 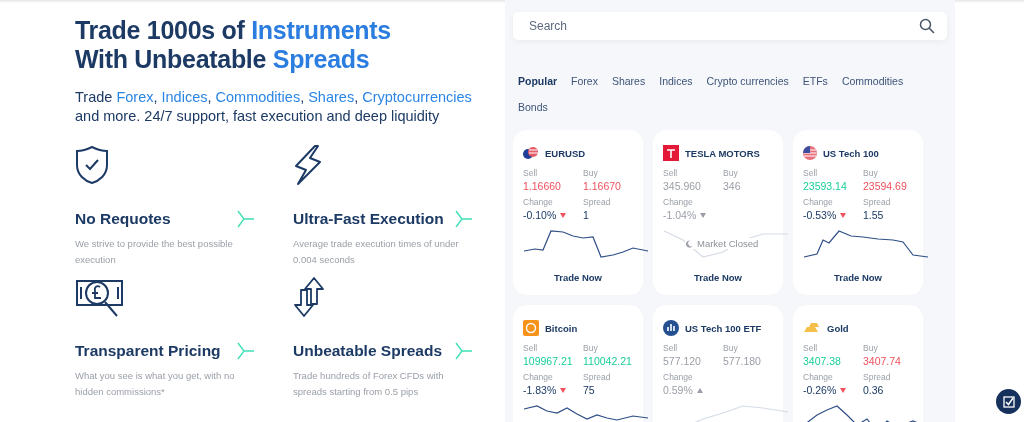 I want to click on flags-icon, so click(x=531, y=153).